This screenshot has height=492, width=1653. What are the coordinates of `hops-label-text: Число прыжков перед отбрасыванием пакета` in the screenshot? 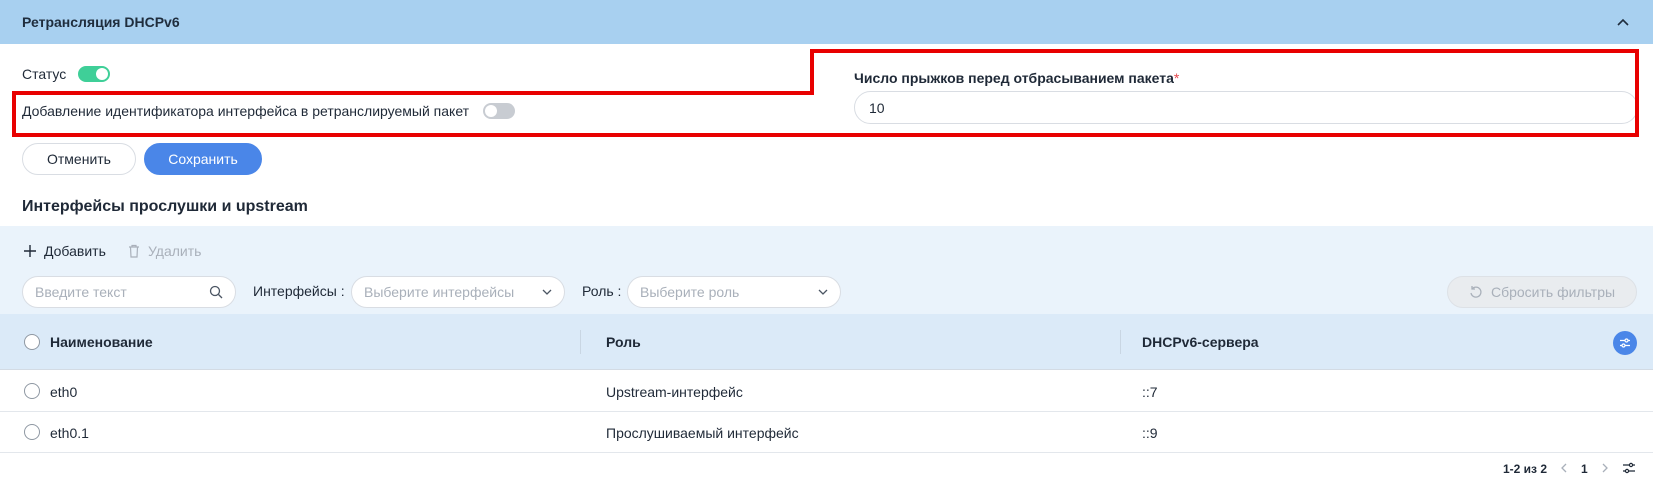 It's located at (1014, 78).